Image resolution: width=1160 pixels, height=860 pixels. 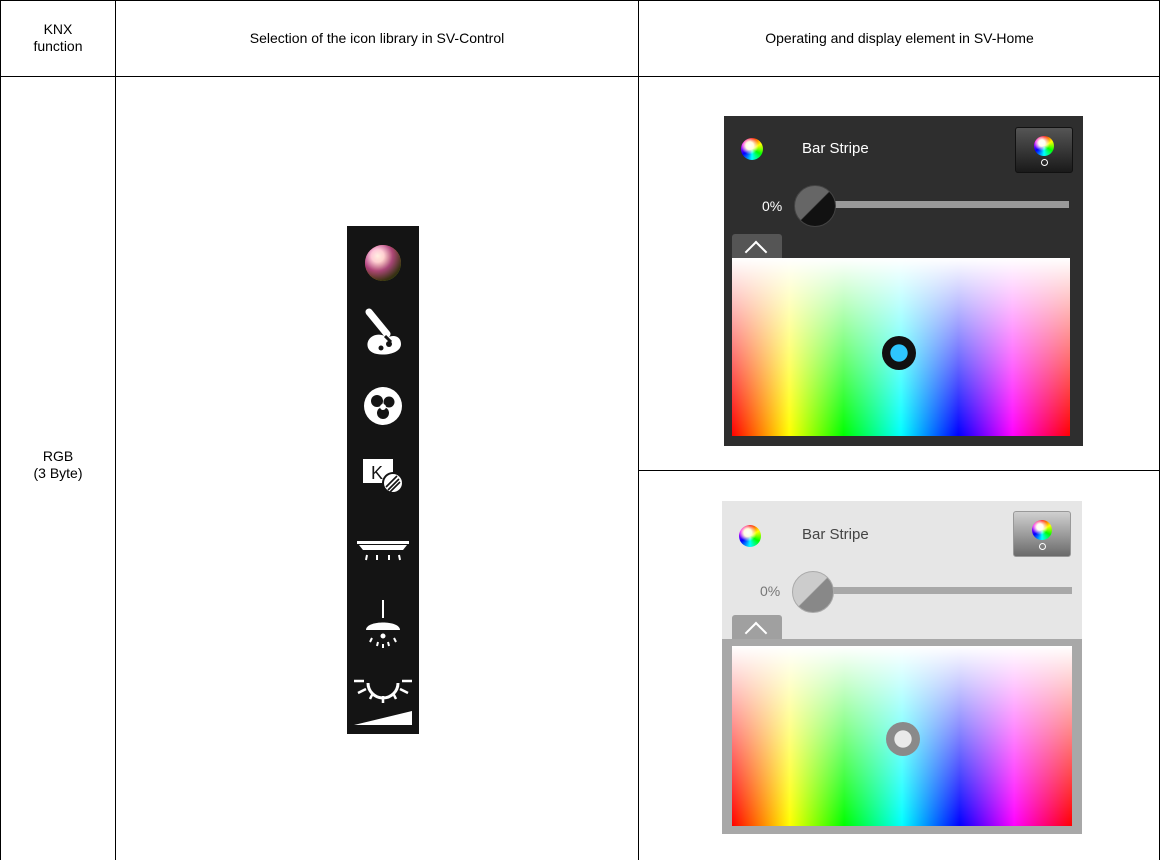 I want to click on light-widget-collapse-tab, so click(x=757, y=630).